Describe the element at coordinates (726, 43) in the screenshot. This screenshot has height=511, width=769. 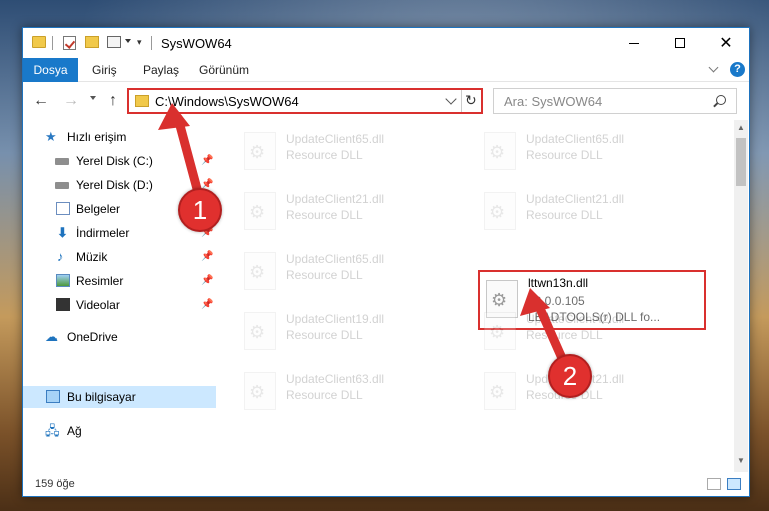
I see `close-button: ✕` at that location.